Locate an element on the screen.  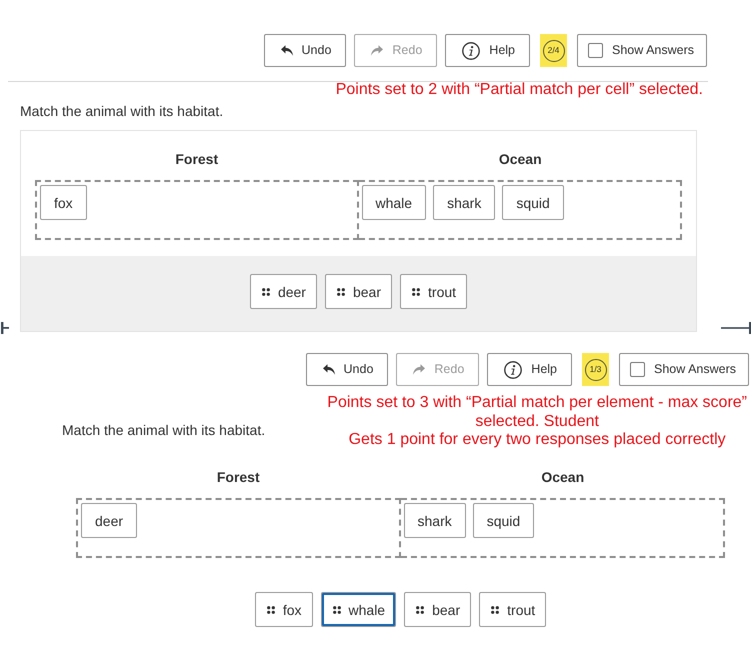
score-value: 1/3 is located at coordinates (595, 369).